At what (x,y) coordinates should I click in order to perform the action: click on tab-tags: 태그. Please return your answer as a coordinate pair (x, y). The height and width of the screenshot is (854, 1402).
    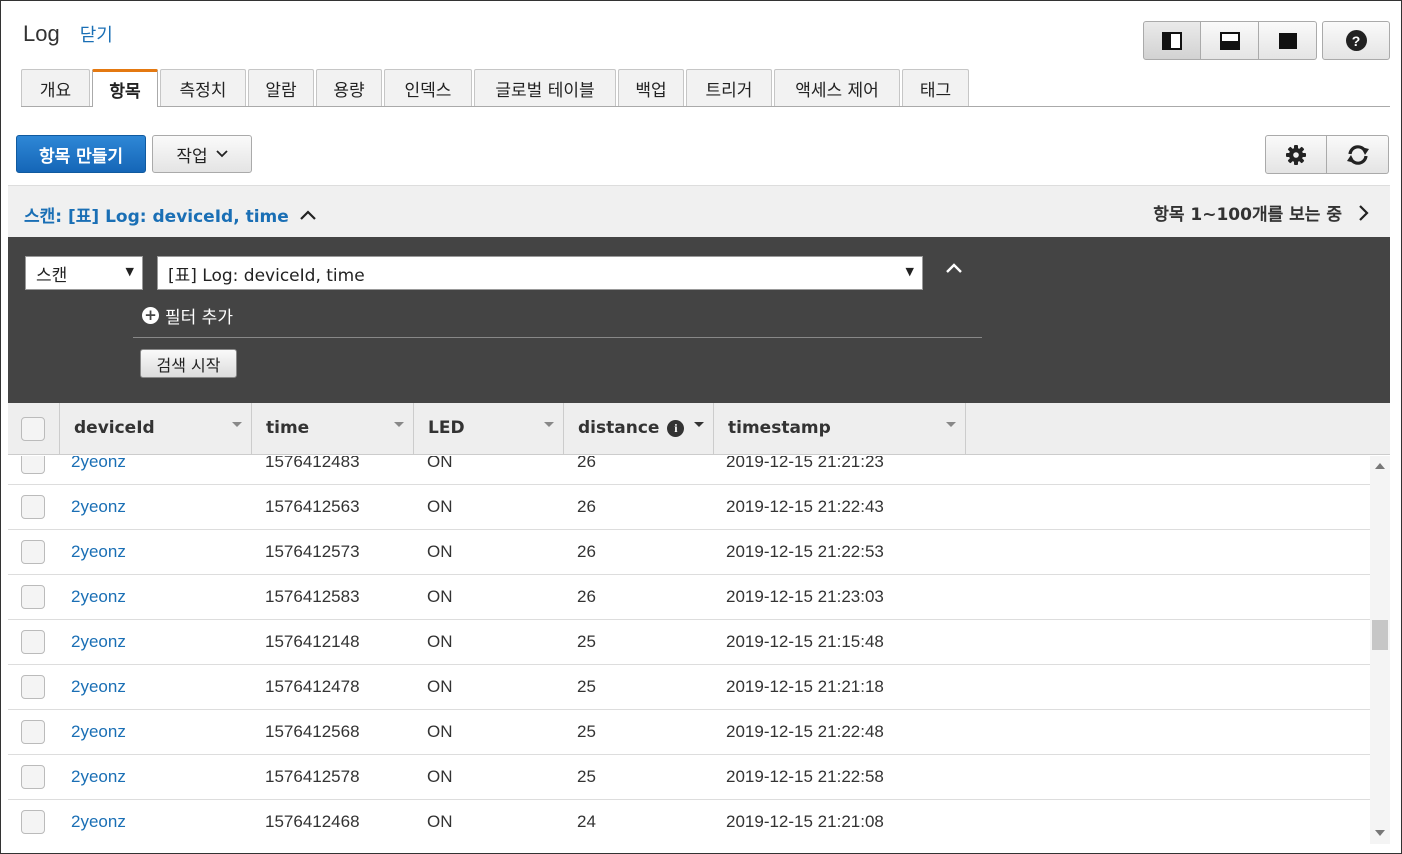
    Looking at the image, I should click on (935, 87).